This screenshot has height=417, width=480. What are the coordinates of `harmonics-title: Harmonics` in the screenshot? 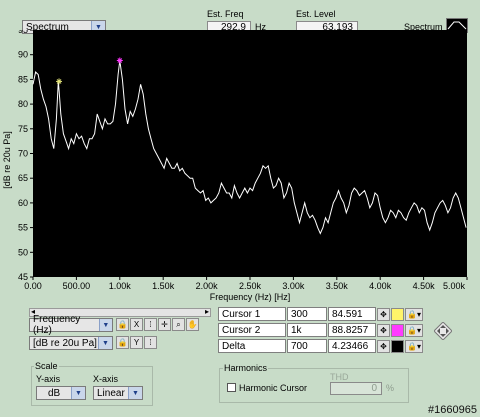 It's located at (246, 368).